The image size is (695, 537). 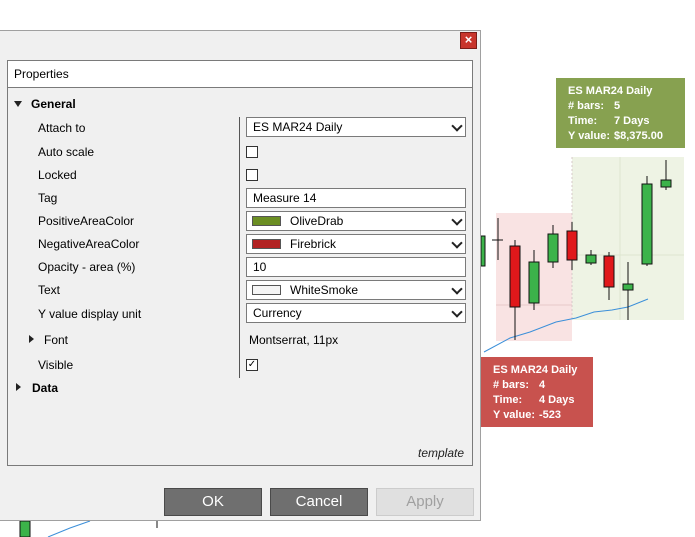 I want to click on property-label-locked: Locked, so click(x=57, y=175).